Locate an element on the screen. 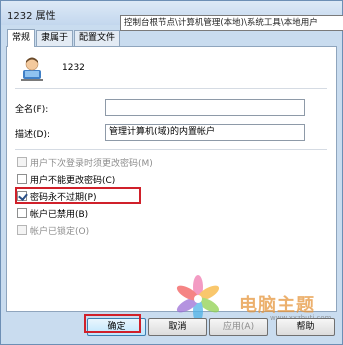 The height and width of the screenshot is (345, 343). checkbox-label: 帐户已禁用(B) is located at coordinates (59, 214).